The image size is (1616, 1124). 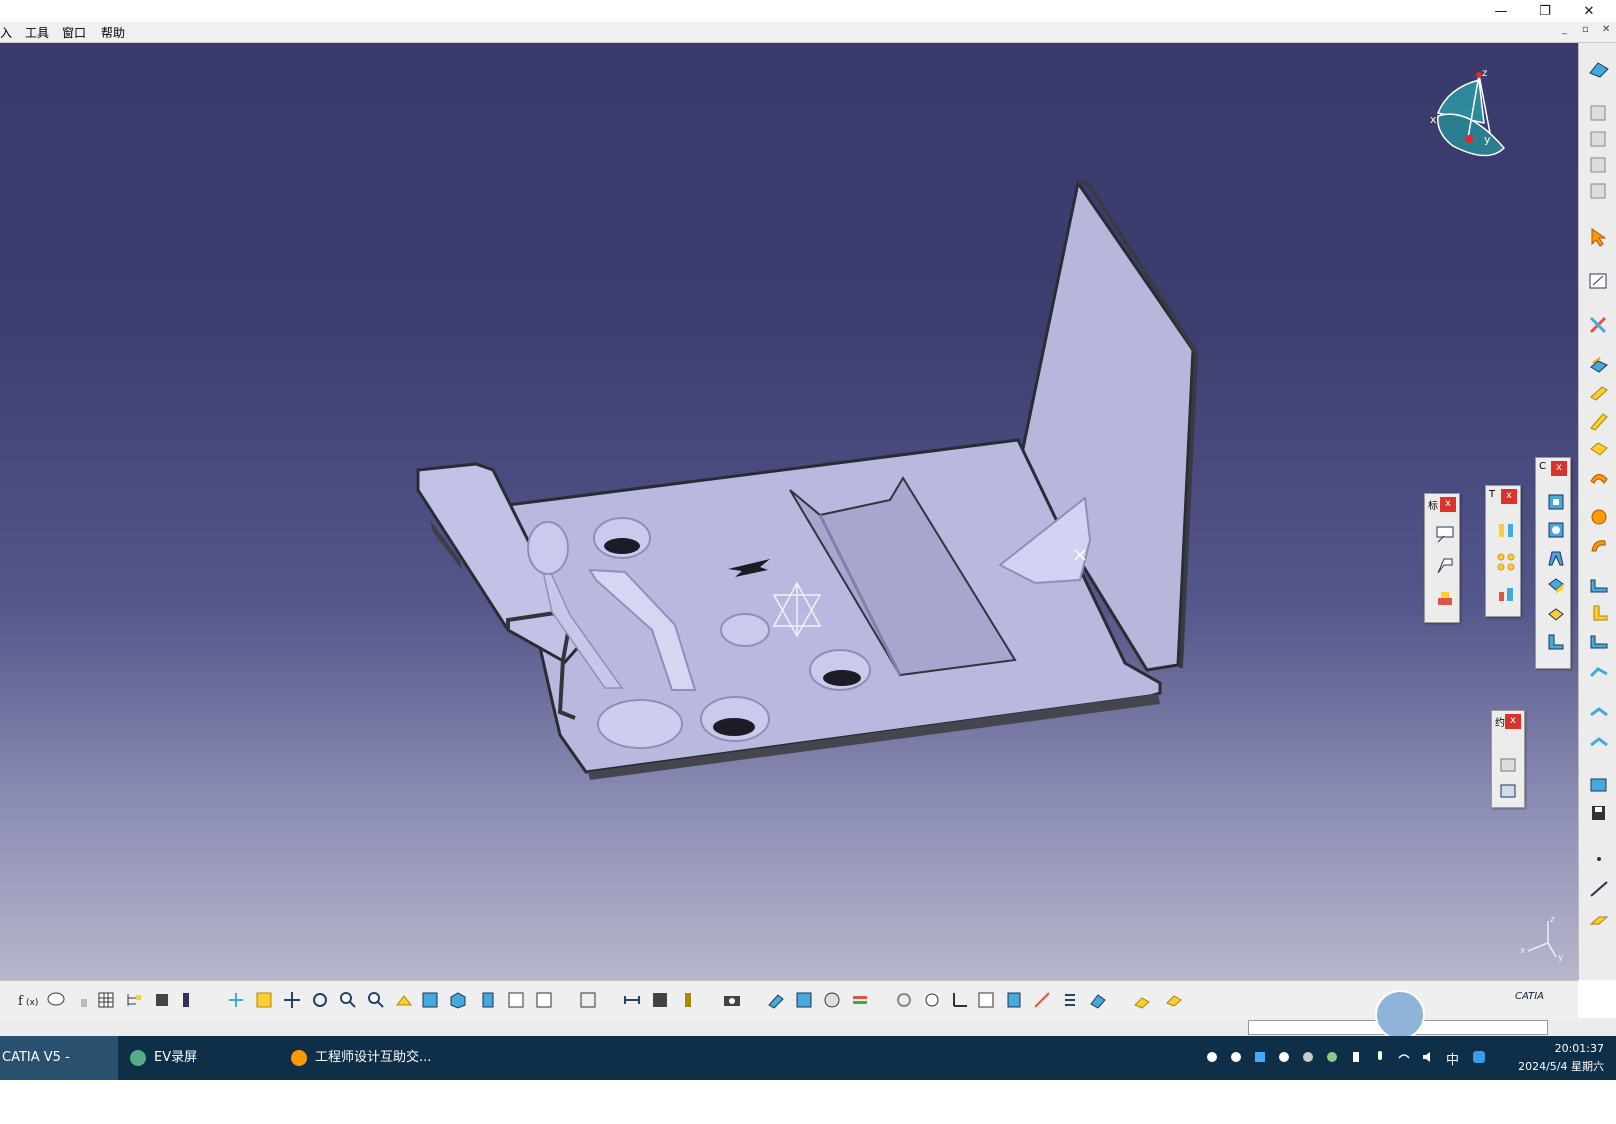 I want to click on measure-inertia-icon, so click(x=688, y=1000).